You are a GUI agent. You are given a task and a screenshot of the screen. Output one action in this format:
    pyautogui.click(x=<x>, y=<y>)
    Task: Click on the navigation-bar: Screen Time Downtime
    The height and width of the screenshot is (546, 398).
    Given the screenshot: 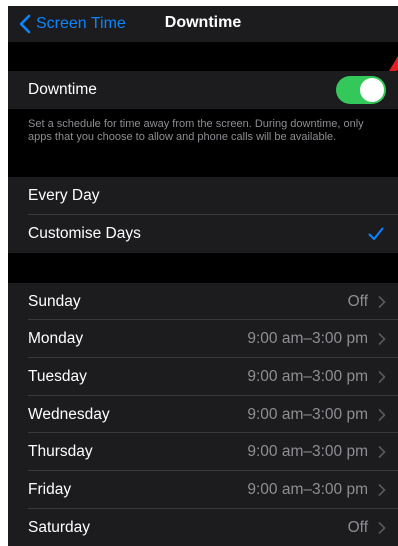 What is the action you would take?
    pyautogui.click(x=203, y=24)
    